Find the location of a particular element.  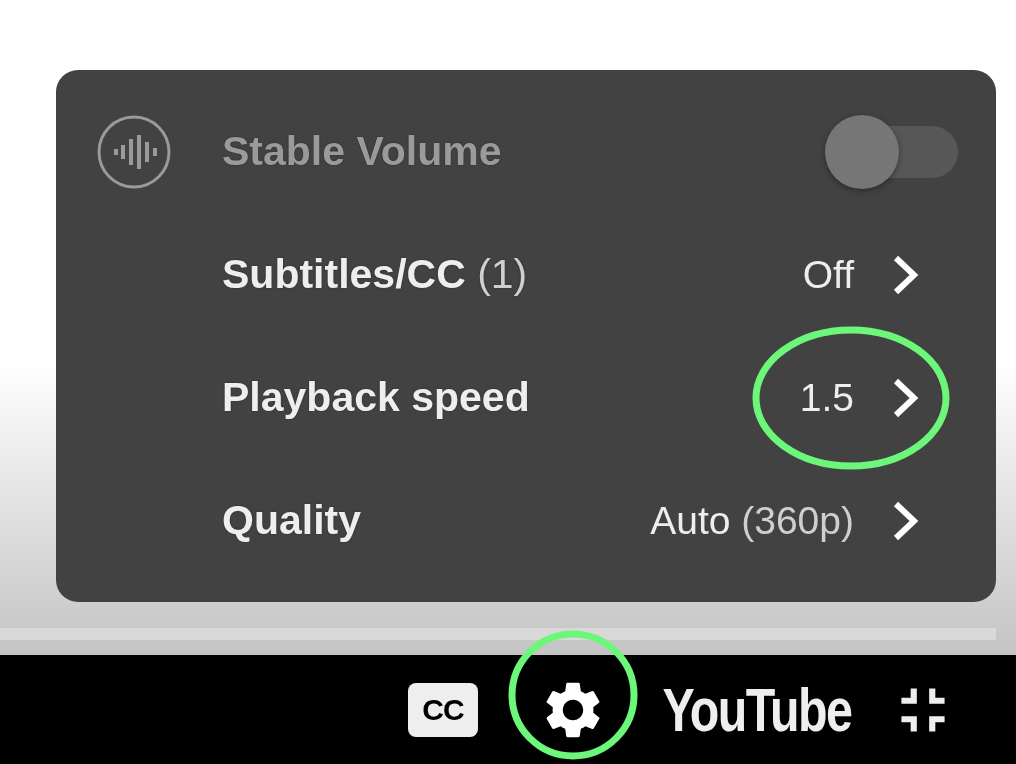

menu-item-value: Off is located at coordinates (828, 274).